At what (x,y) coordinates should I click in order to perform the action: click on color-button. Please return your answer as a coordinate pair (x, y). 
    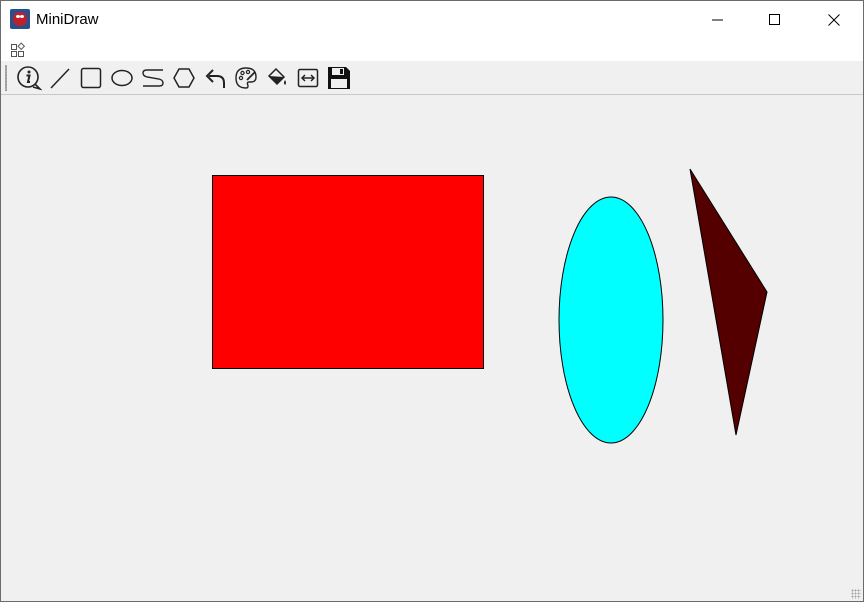
    Looking at the image, I should click on (246, 78).